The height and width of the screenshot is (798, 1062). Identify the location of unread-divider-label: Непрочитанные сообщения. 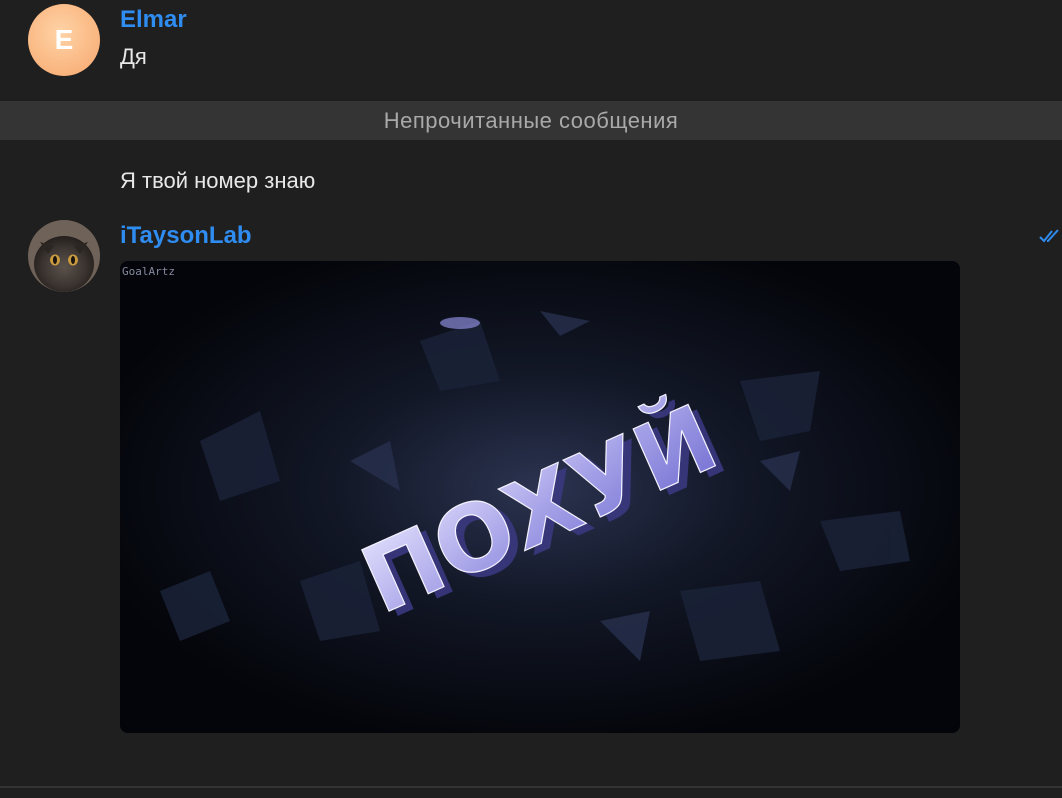
(531, 120).